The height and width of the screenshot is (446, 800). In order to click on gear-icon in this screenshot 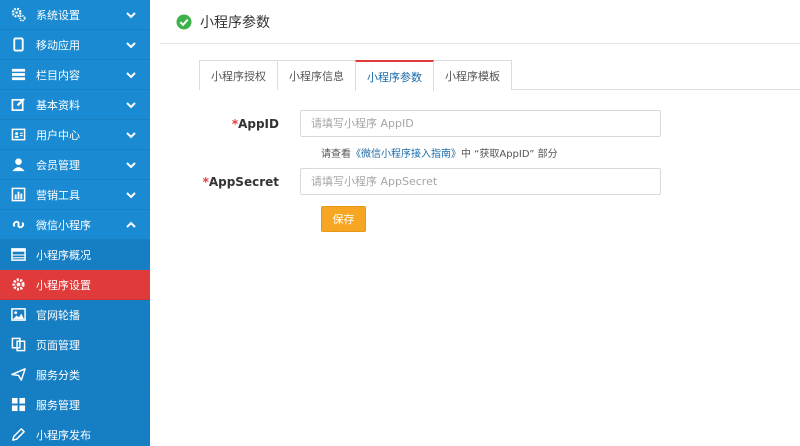, I will do `click(18, 285)`.